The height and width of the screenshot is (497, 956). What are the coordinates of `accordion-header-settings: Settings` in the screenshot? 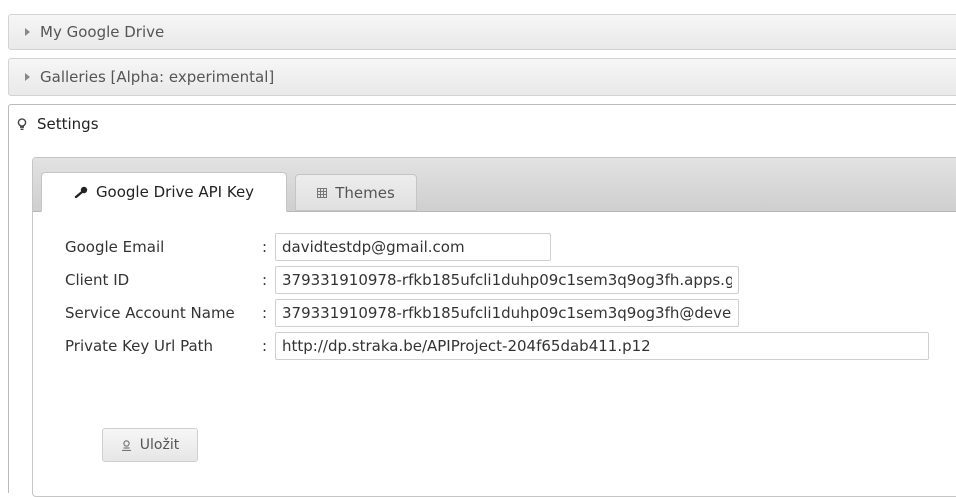 It's located at (482, 124).